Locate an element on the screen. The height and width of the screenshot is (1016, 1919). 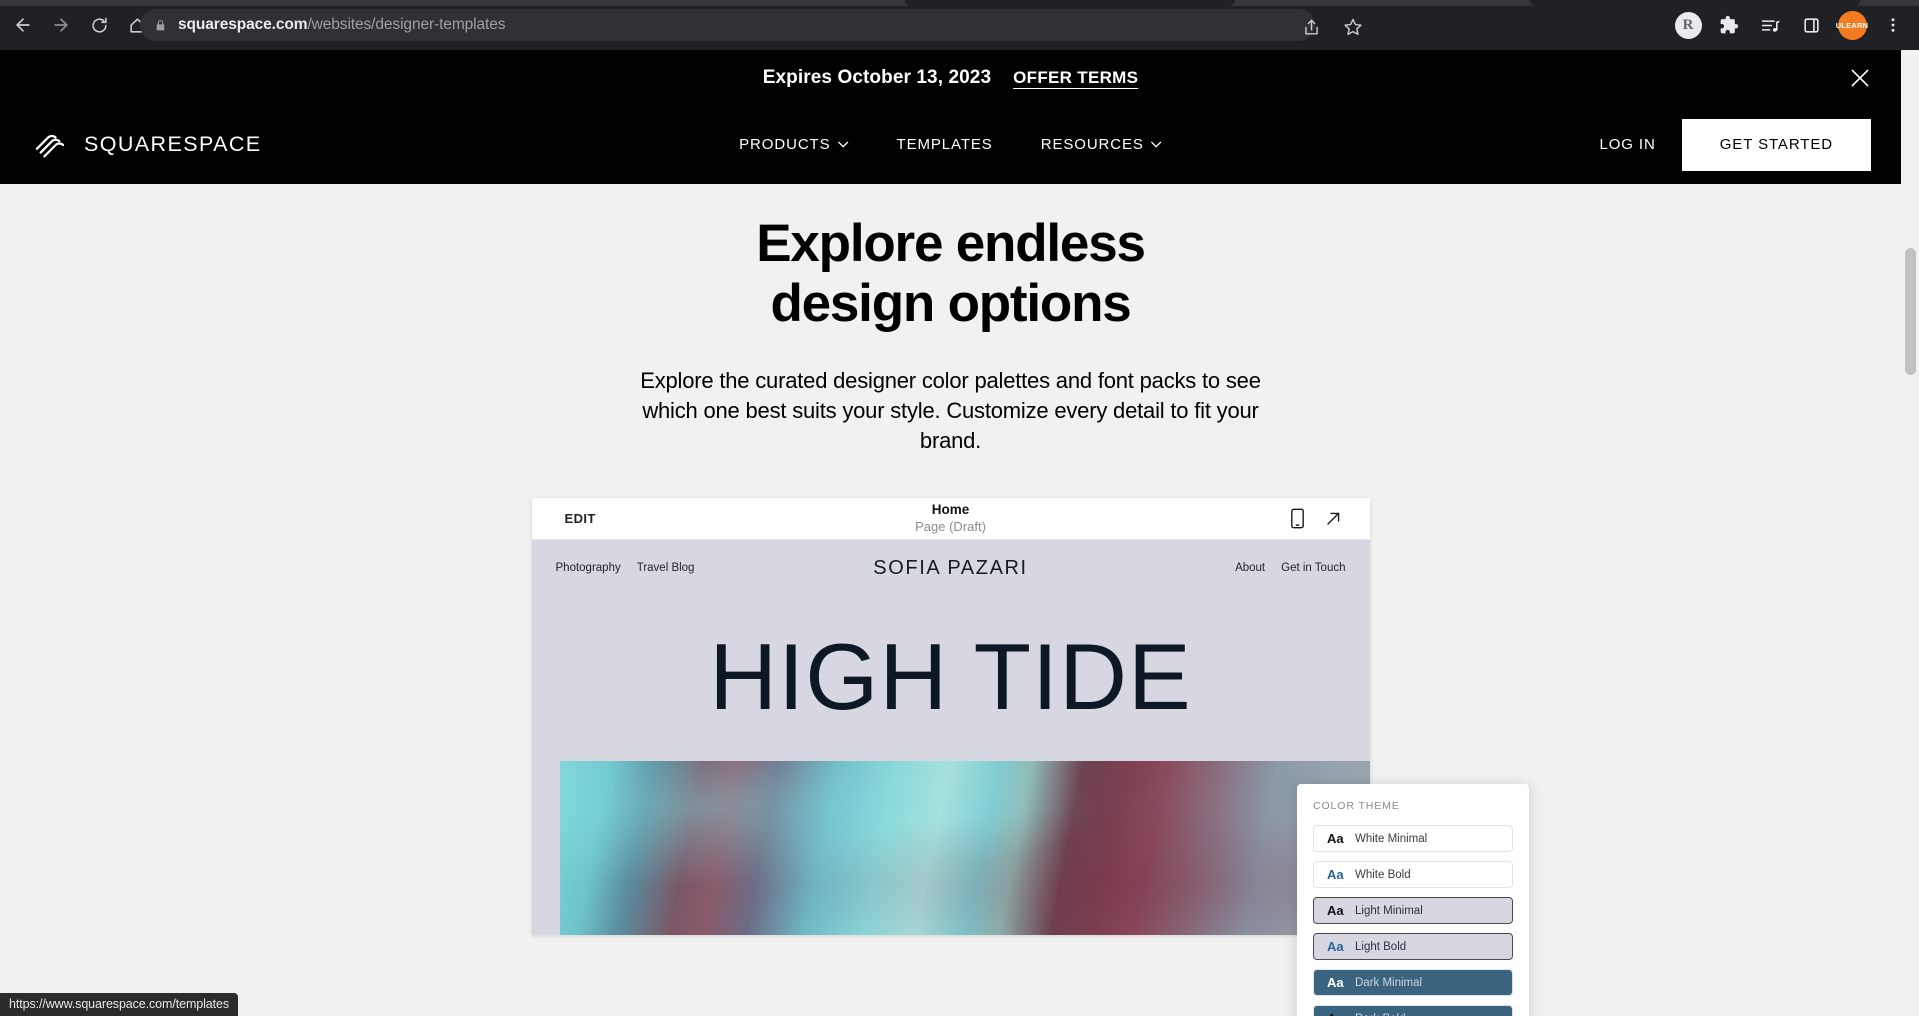
open-external-icon is located at coordinates (1332, 518).